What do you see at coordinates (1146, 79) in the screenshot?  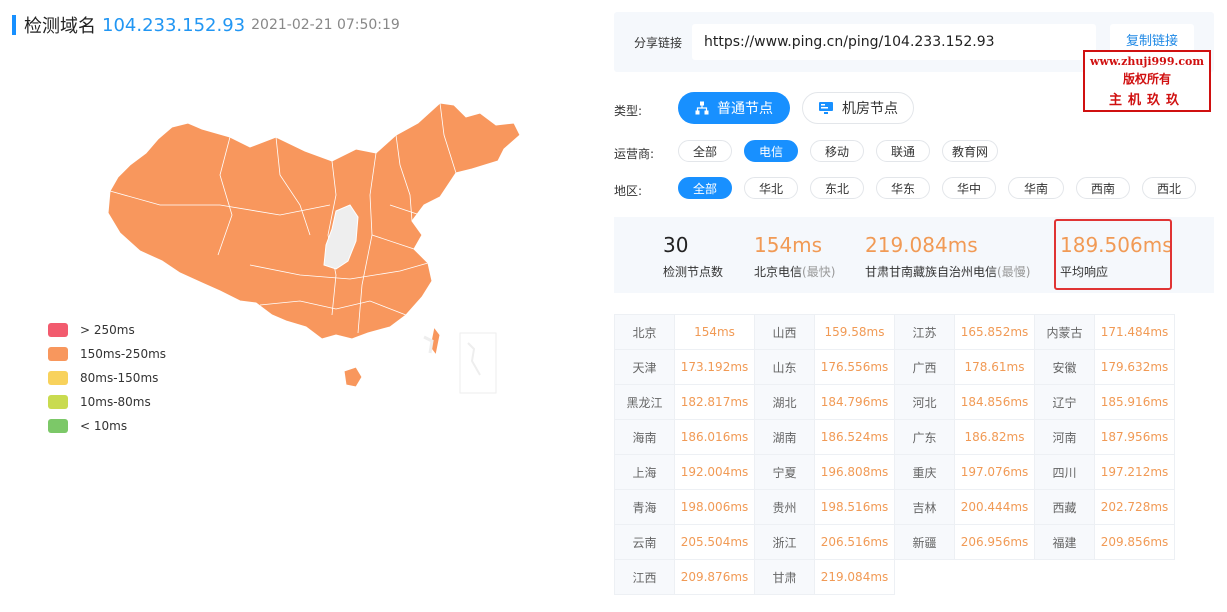 I see `watermark-rights: 版权所有` at bounding box center [1146, 79].